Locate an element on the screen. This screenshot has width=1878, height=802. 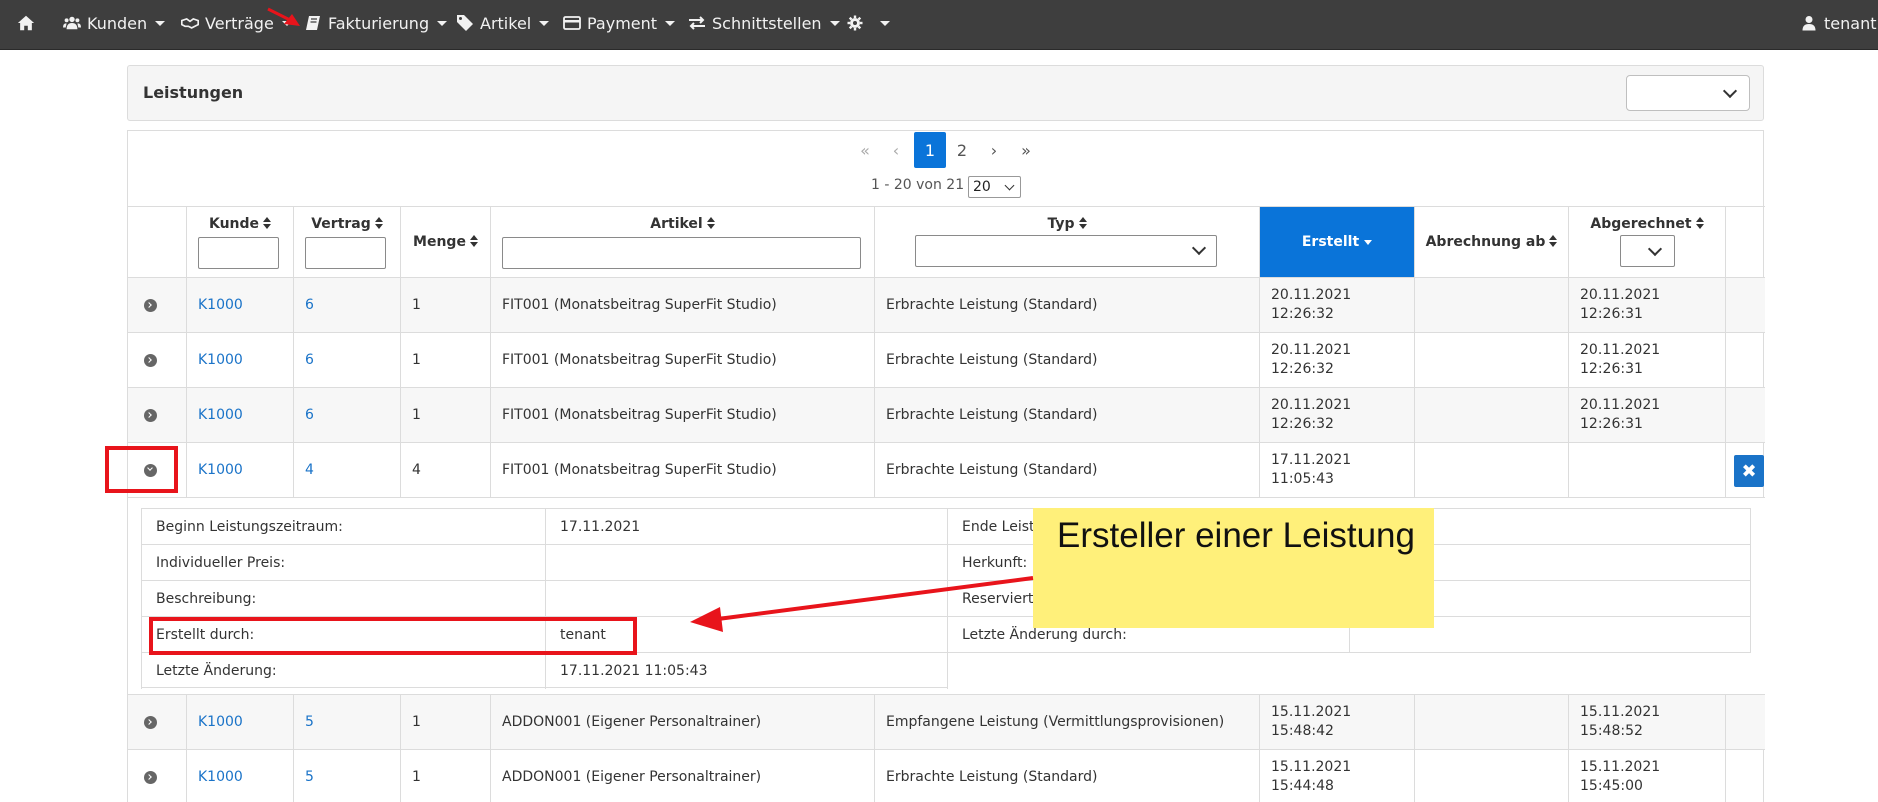
letzte-aenderung-value: 17.11.2021 11:05:43 is located at coordinates (746, 671).